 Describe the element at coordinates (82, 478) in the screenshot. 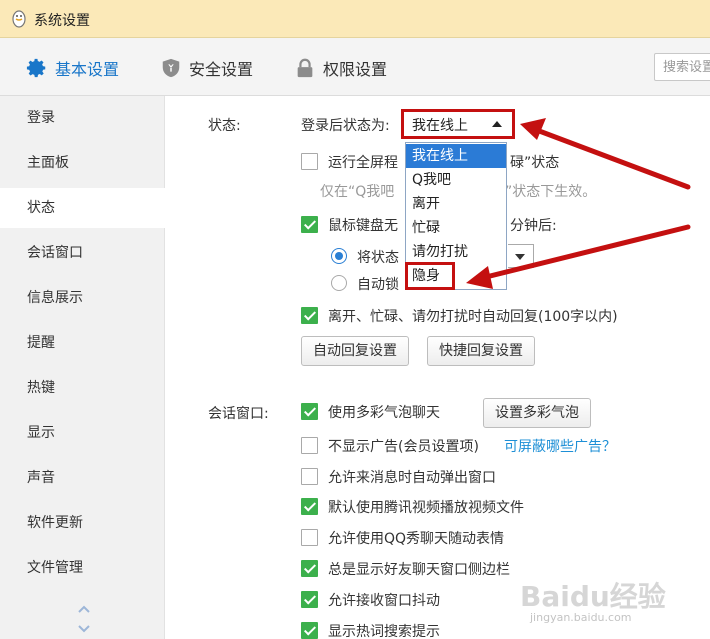

I see `sidebar-item-sound: 声音` at that location.